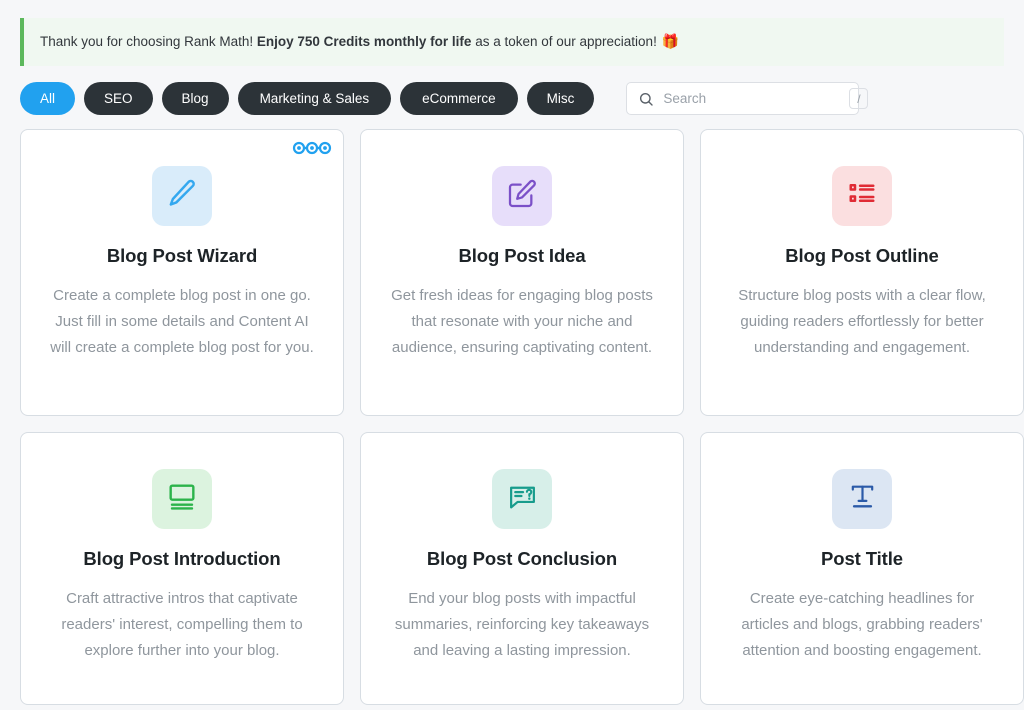 The width and height of the screenshot is (1024, 710). I want to click on card-title: Post Title, so click(862, 558).